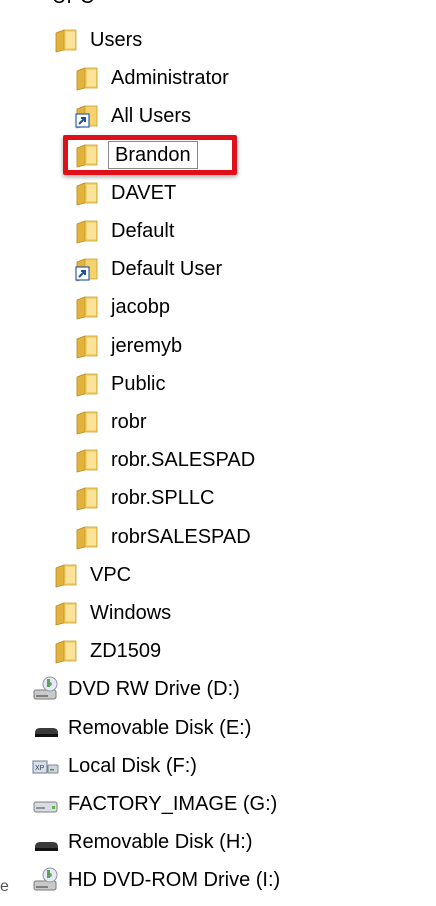  Describe the element at coordinates (173, 804) in the screenshot. I see `tree-item-label: FACTORY_IMAGE (G:)` at that location.